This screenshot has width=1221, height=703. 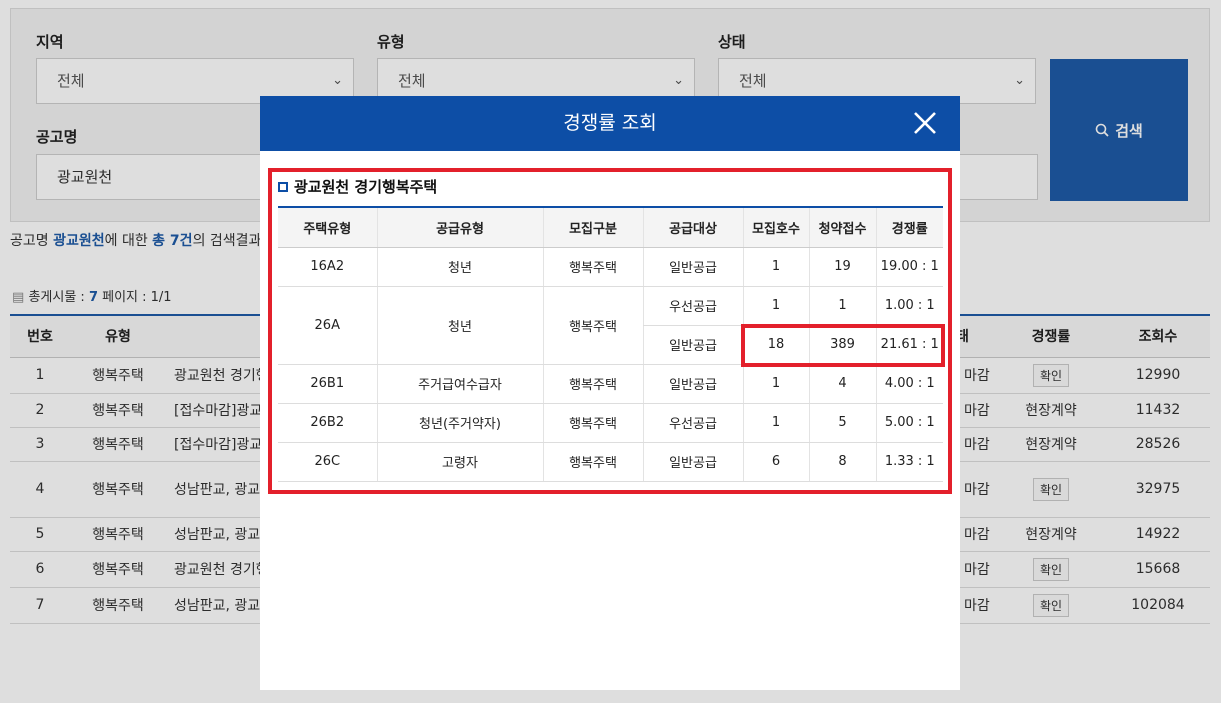 I want to click on modal-title: 경쟁률 조회, so click(x=610, y=123).